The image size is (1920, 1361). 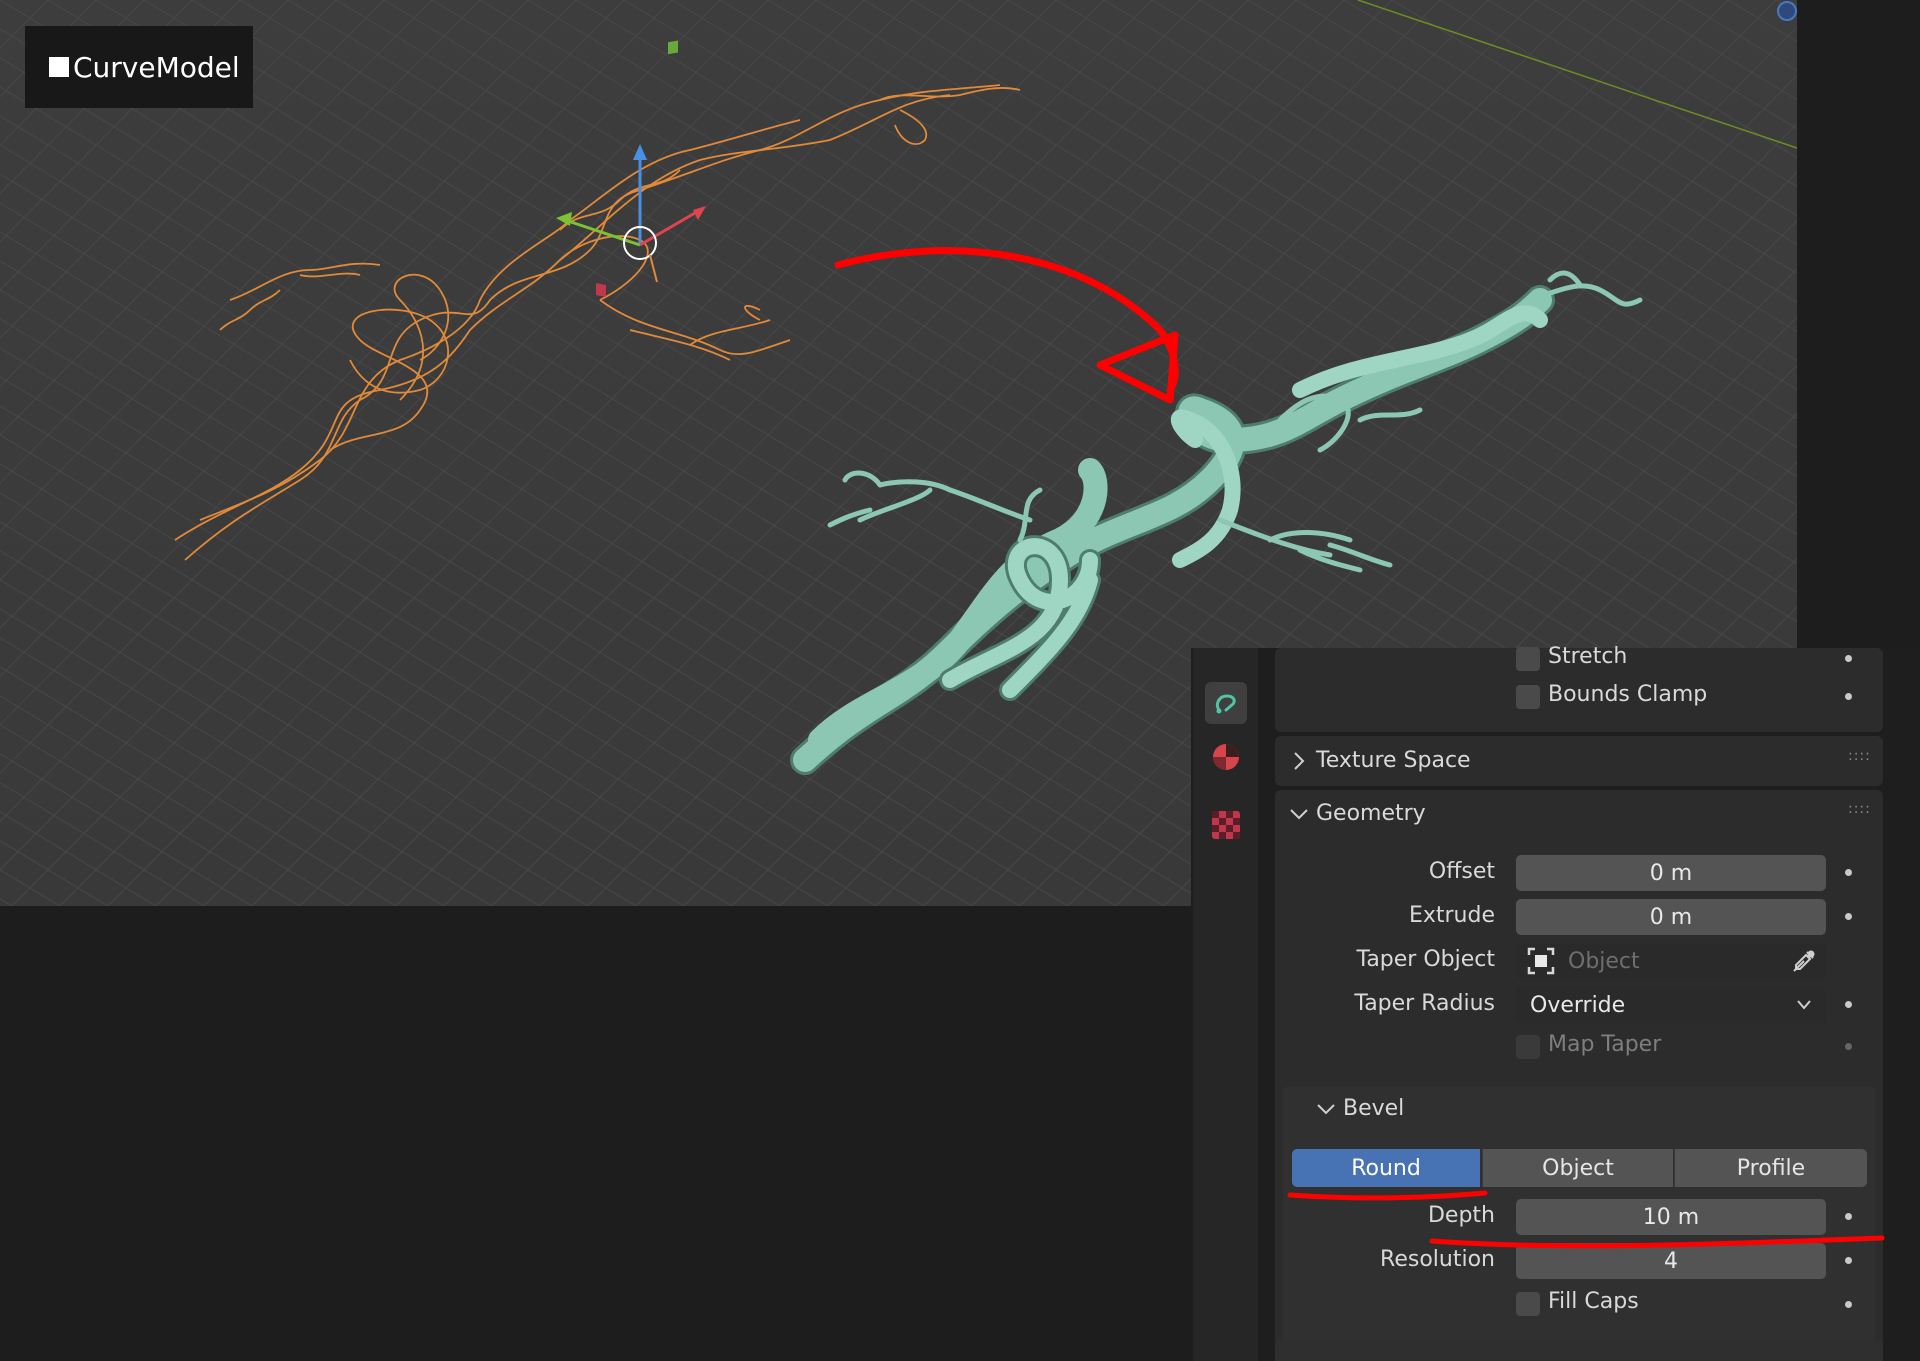 What do you see at coordinates (1858, 324) in the screenshot?
I see `viewport-side-strip` at bounding box center [1858, 324].